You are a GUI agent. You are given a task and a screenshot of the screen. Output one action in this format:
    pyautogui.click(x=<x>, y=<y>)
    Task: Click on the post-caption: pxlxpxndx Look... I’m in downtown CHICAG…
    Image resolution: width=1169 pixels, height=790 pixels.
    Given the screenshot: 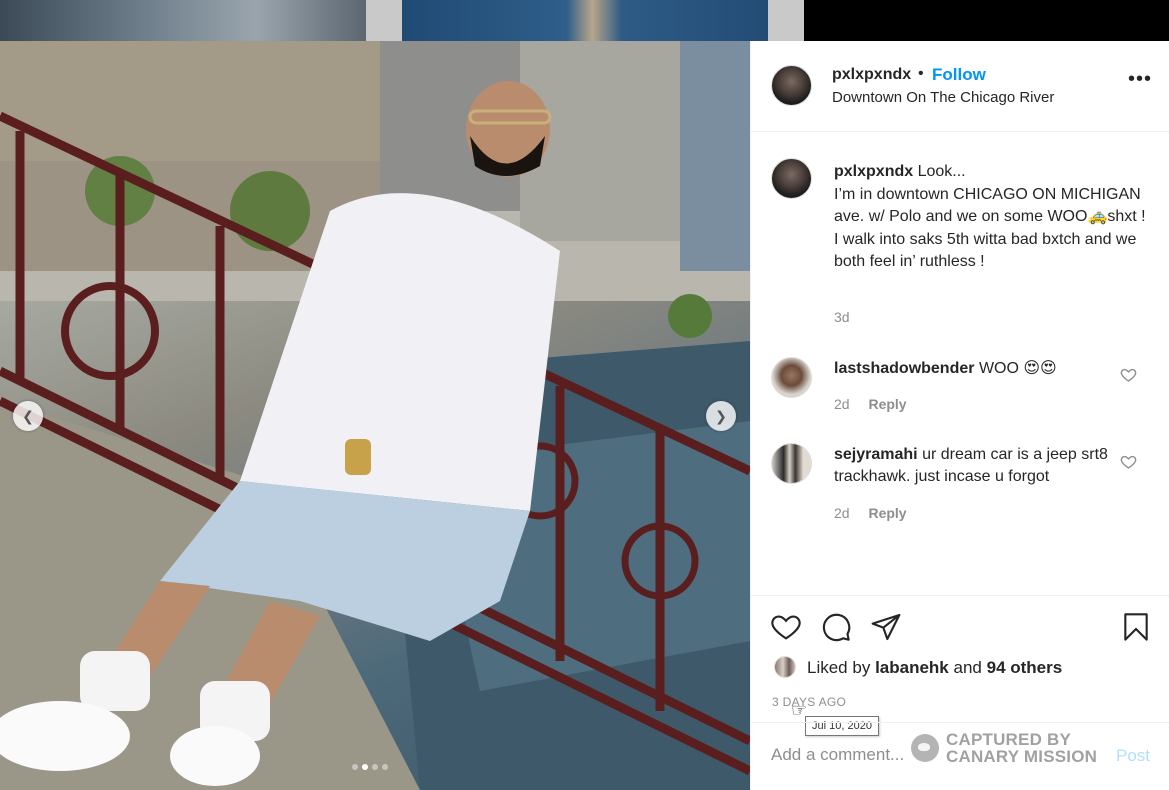 What is the action you would take?
    pyautogui.click(x=994, y=217)
    